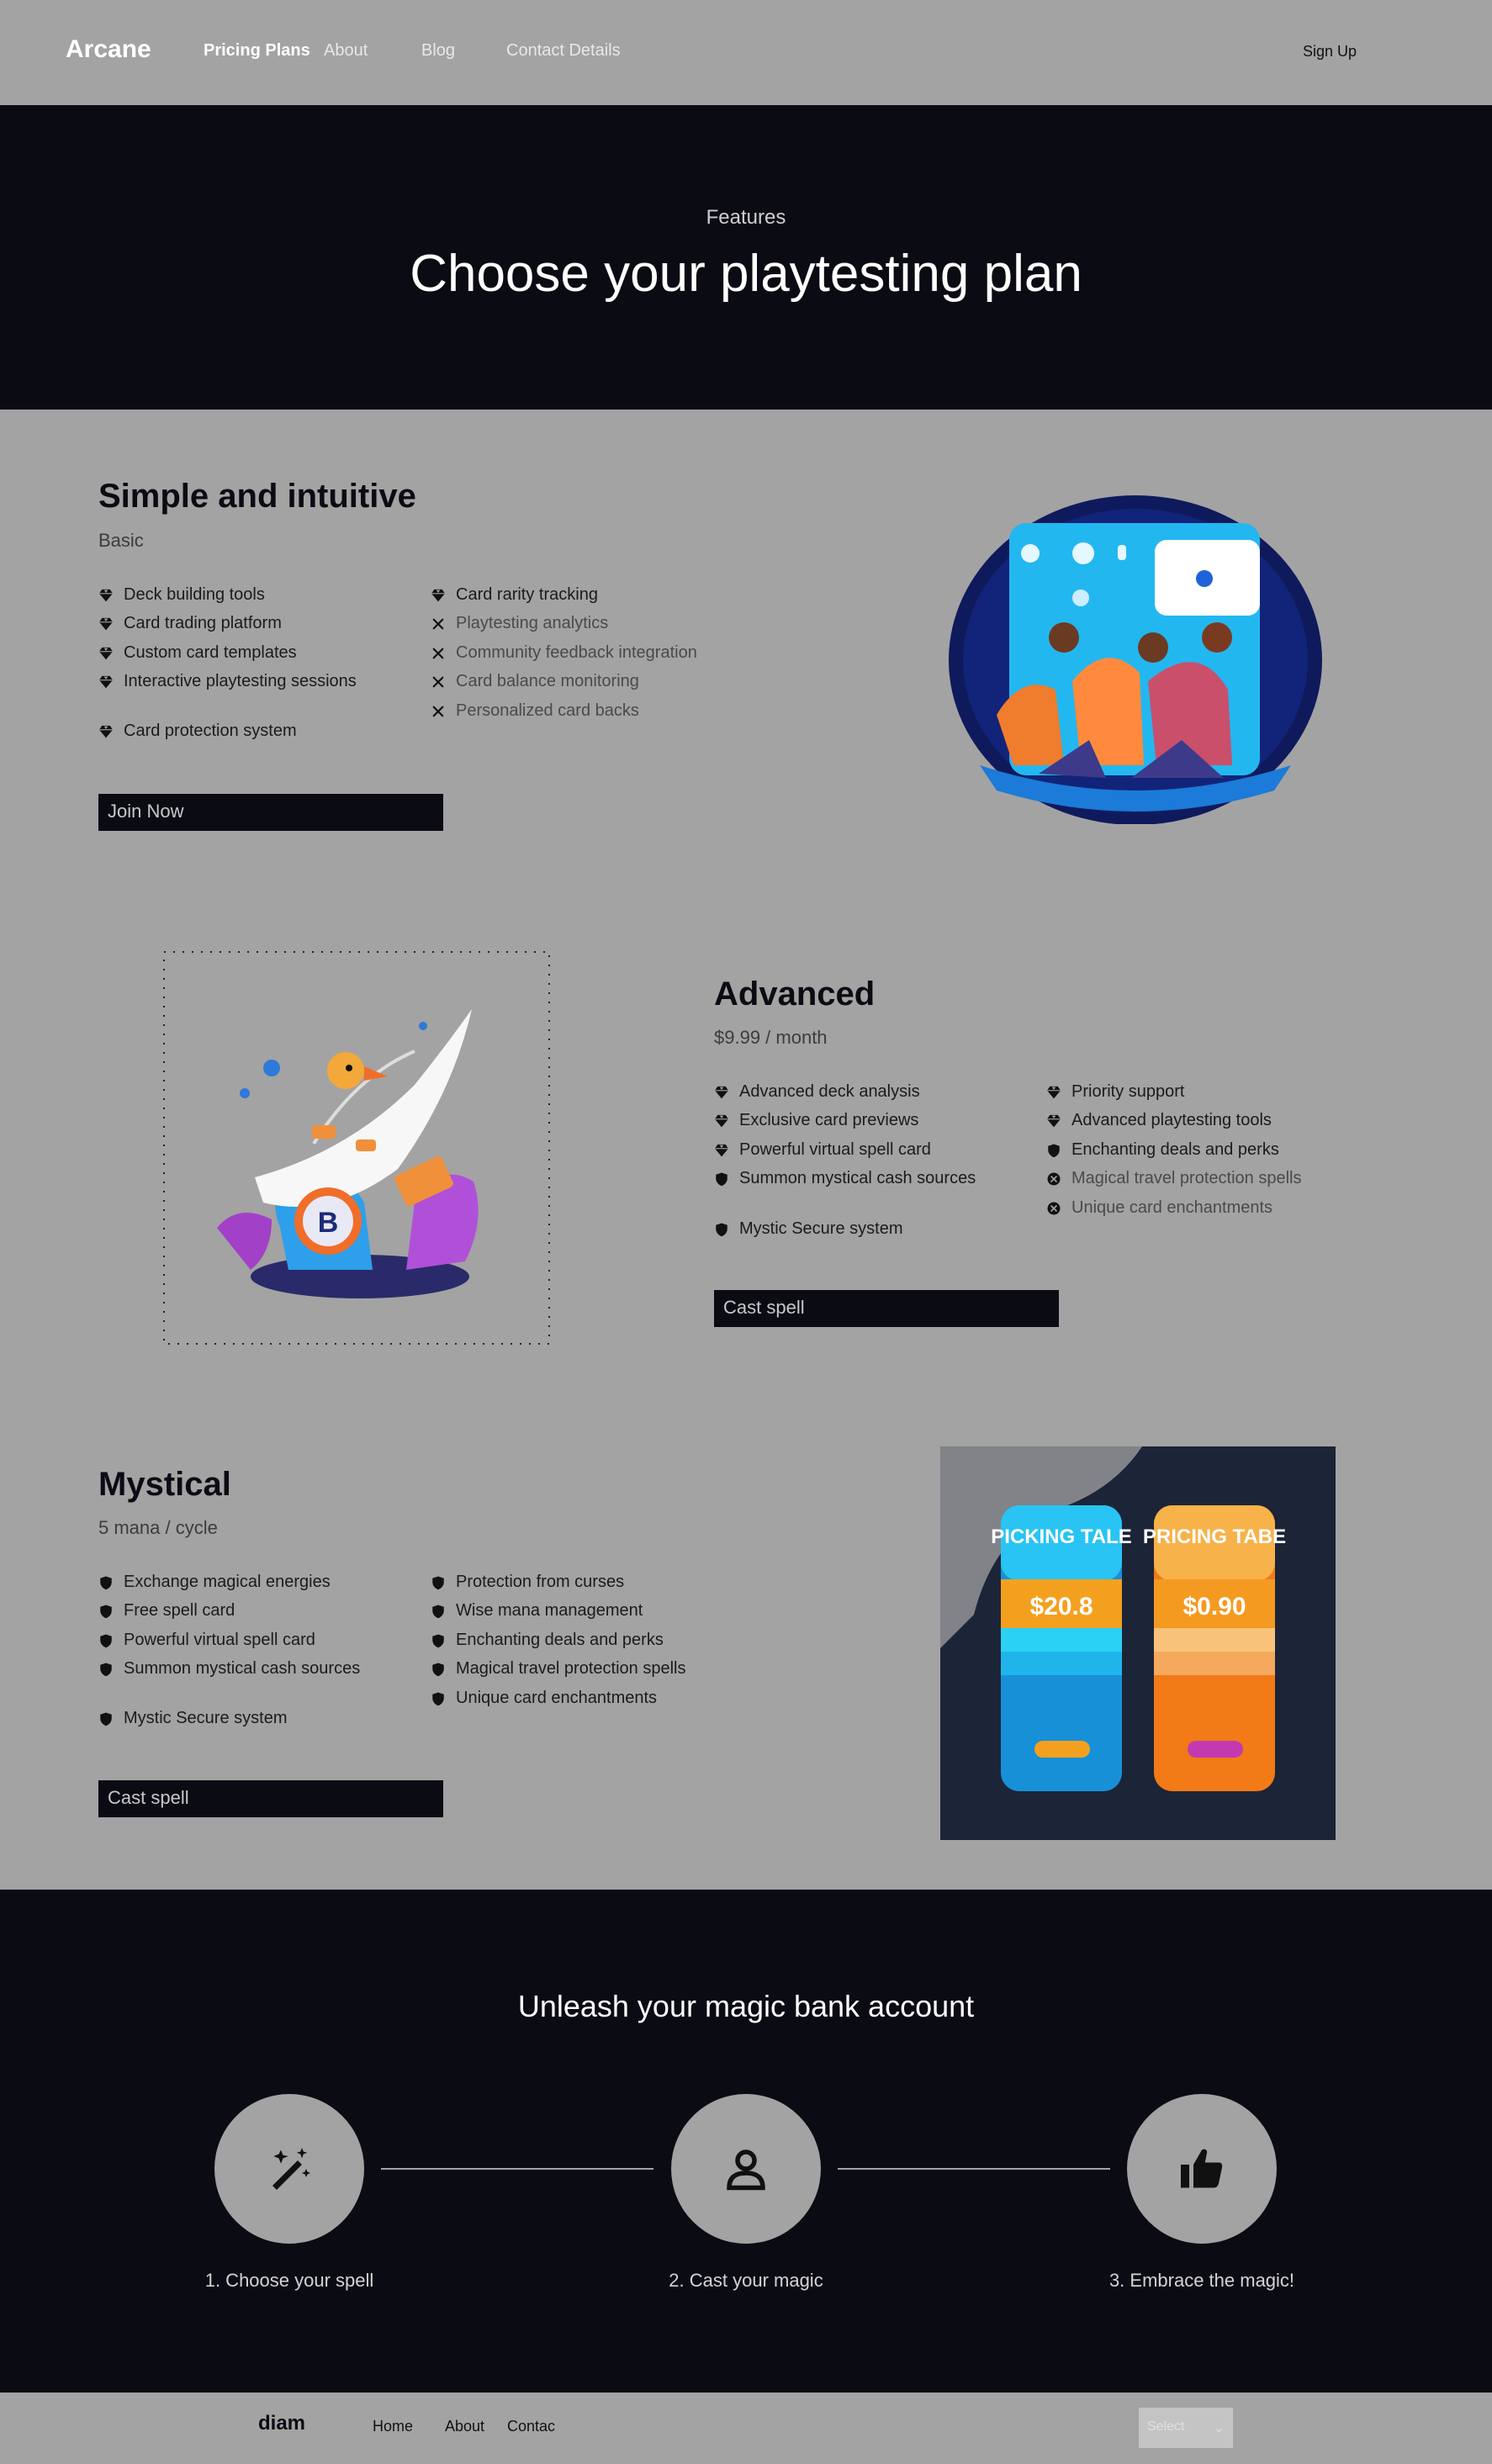 This screenshot has height=2464, width=1492. Describe the element at coordinates (535, 681) in the screenshot. I see `feature-item-excluded: Card balance monitoring` at that location.